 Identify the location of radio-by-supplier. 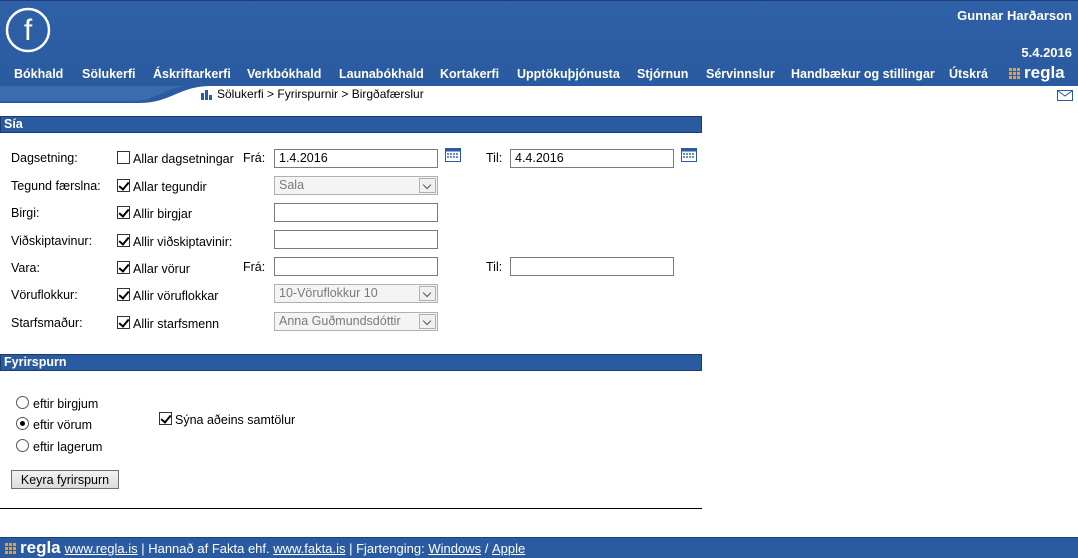
(22, 402).